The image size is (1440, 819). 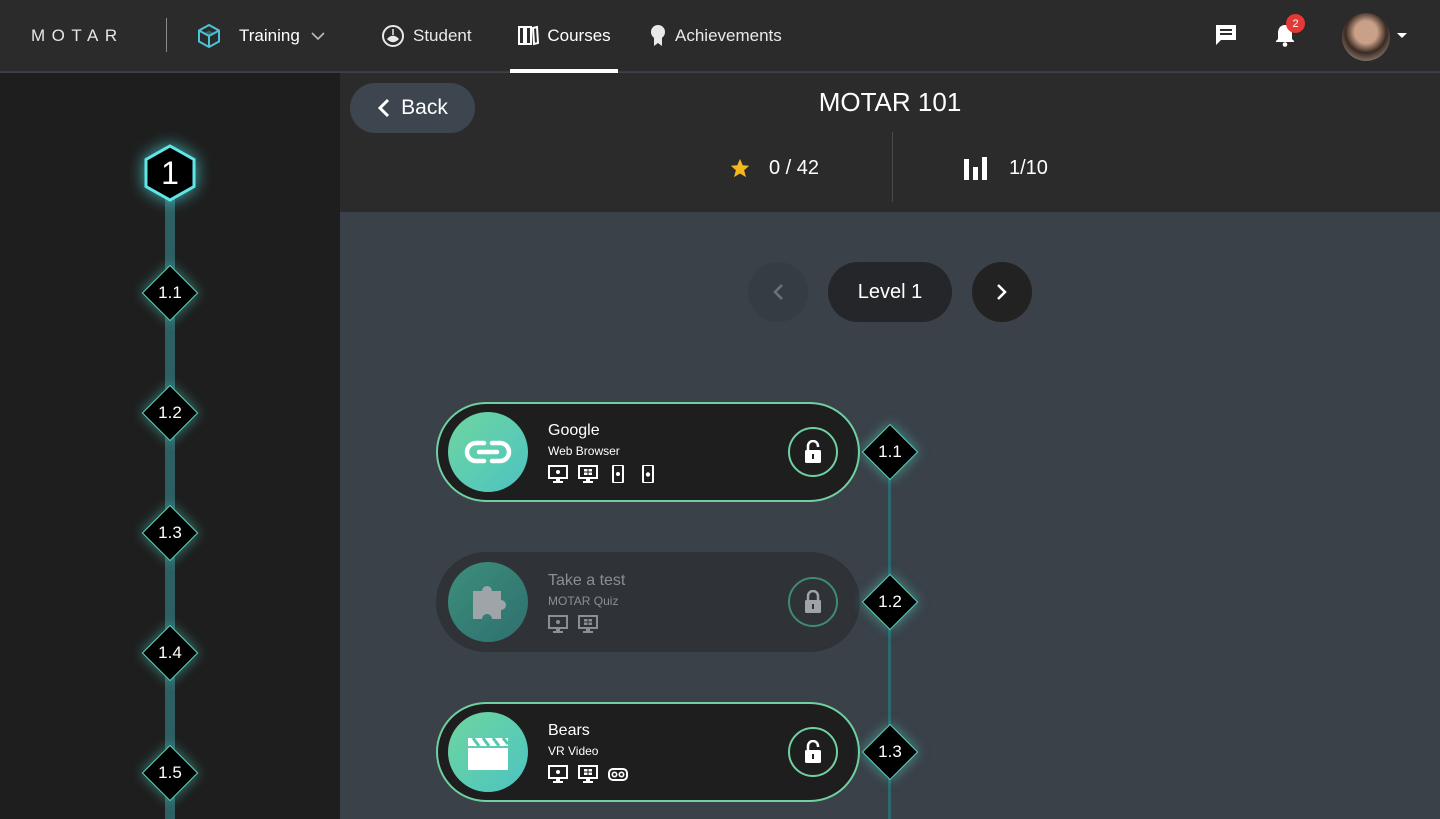 I want to click on level-progress-stat: 1/10, so click(x=1005, y=168).